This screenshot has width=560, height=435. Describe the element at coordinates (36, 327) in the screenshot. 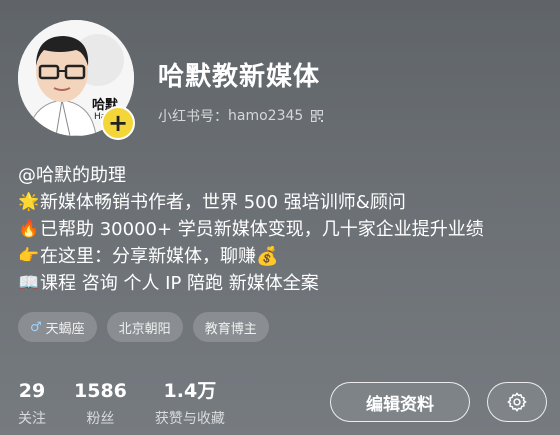

I see `male-icon: ♂` at that location.